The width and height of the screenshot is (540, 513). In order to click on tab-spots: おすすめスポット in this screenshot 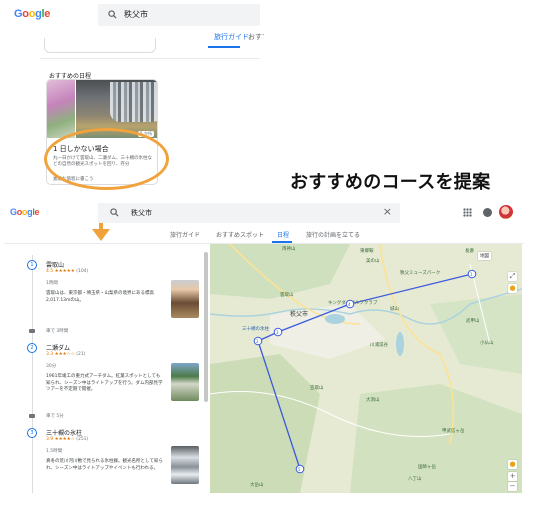, I will do `click(240, 234)`.